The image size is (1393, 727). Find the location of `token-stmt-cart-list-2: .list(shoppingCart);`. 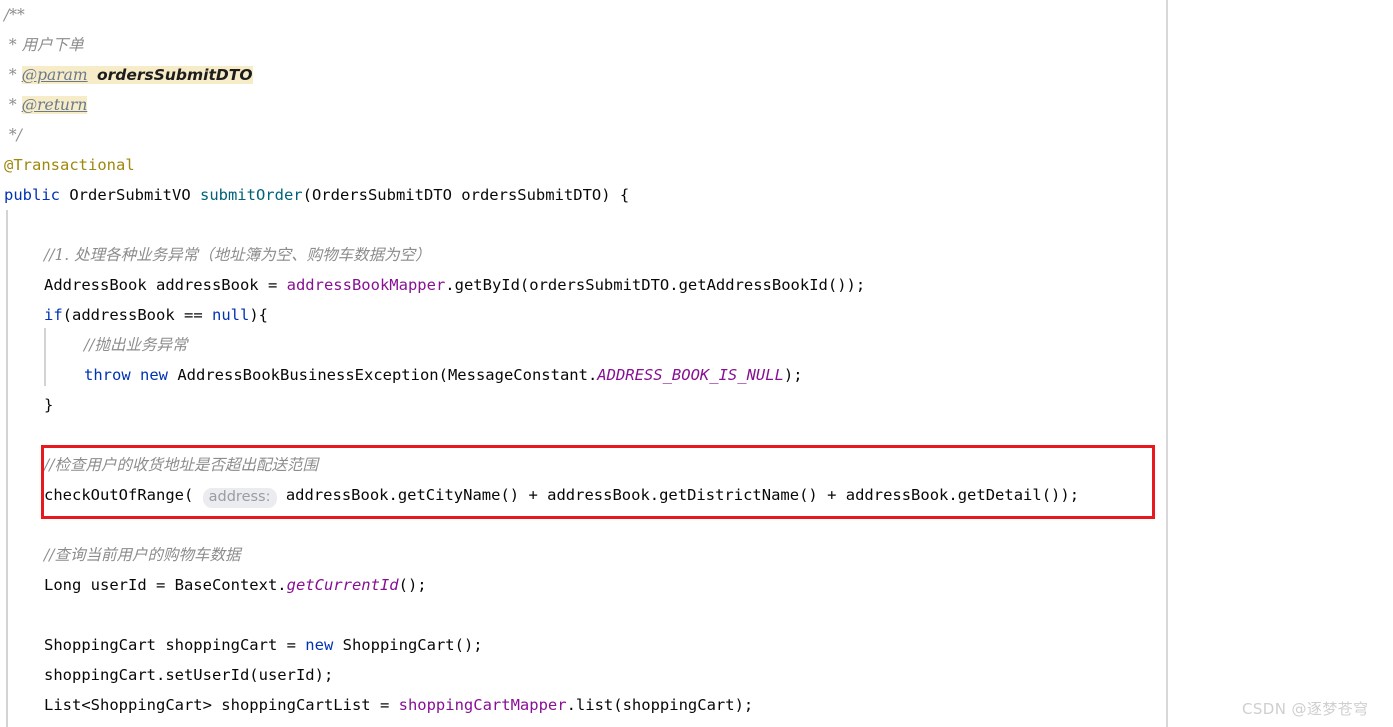

token-stmt-cart-list-2: .list(shoppingCart); is located at coordinates (660, 705).